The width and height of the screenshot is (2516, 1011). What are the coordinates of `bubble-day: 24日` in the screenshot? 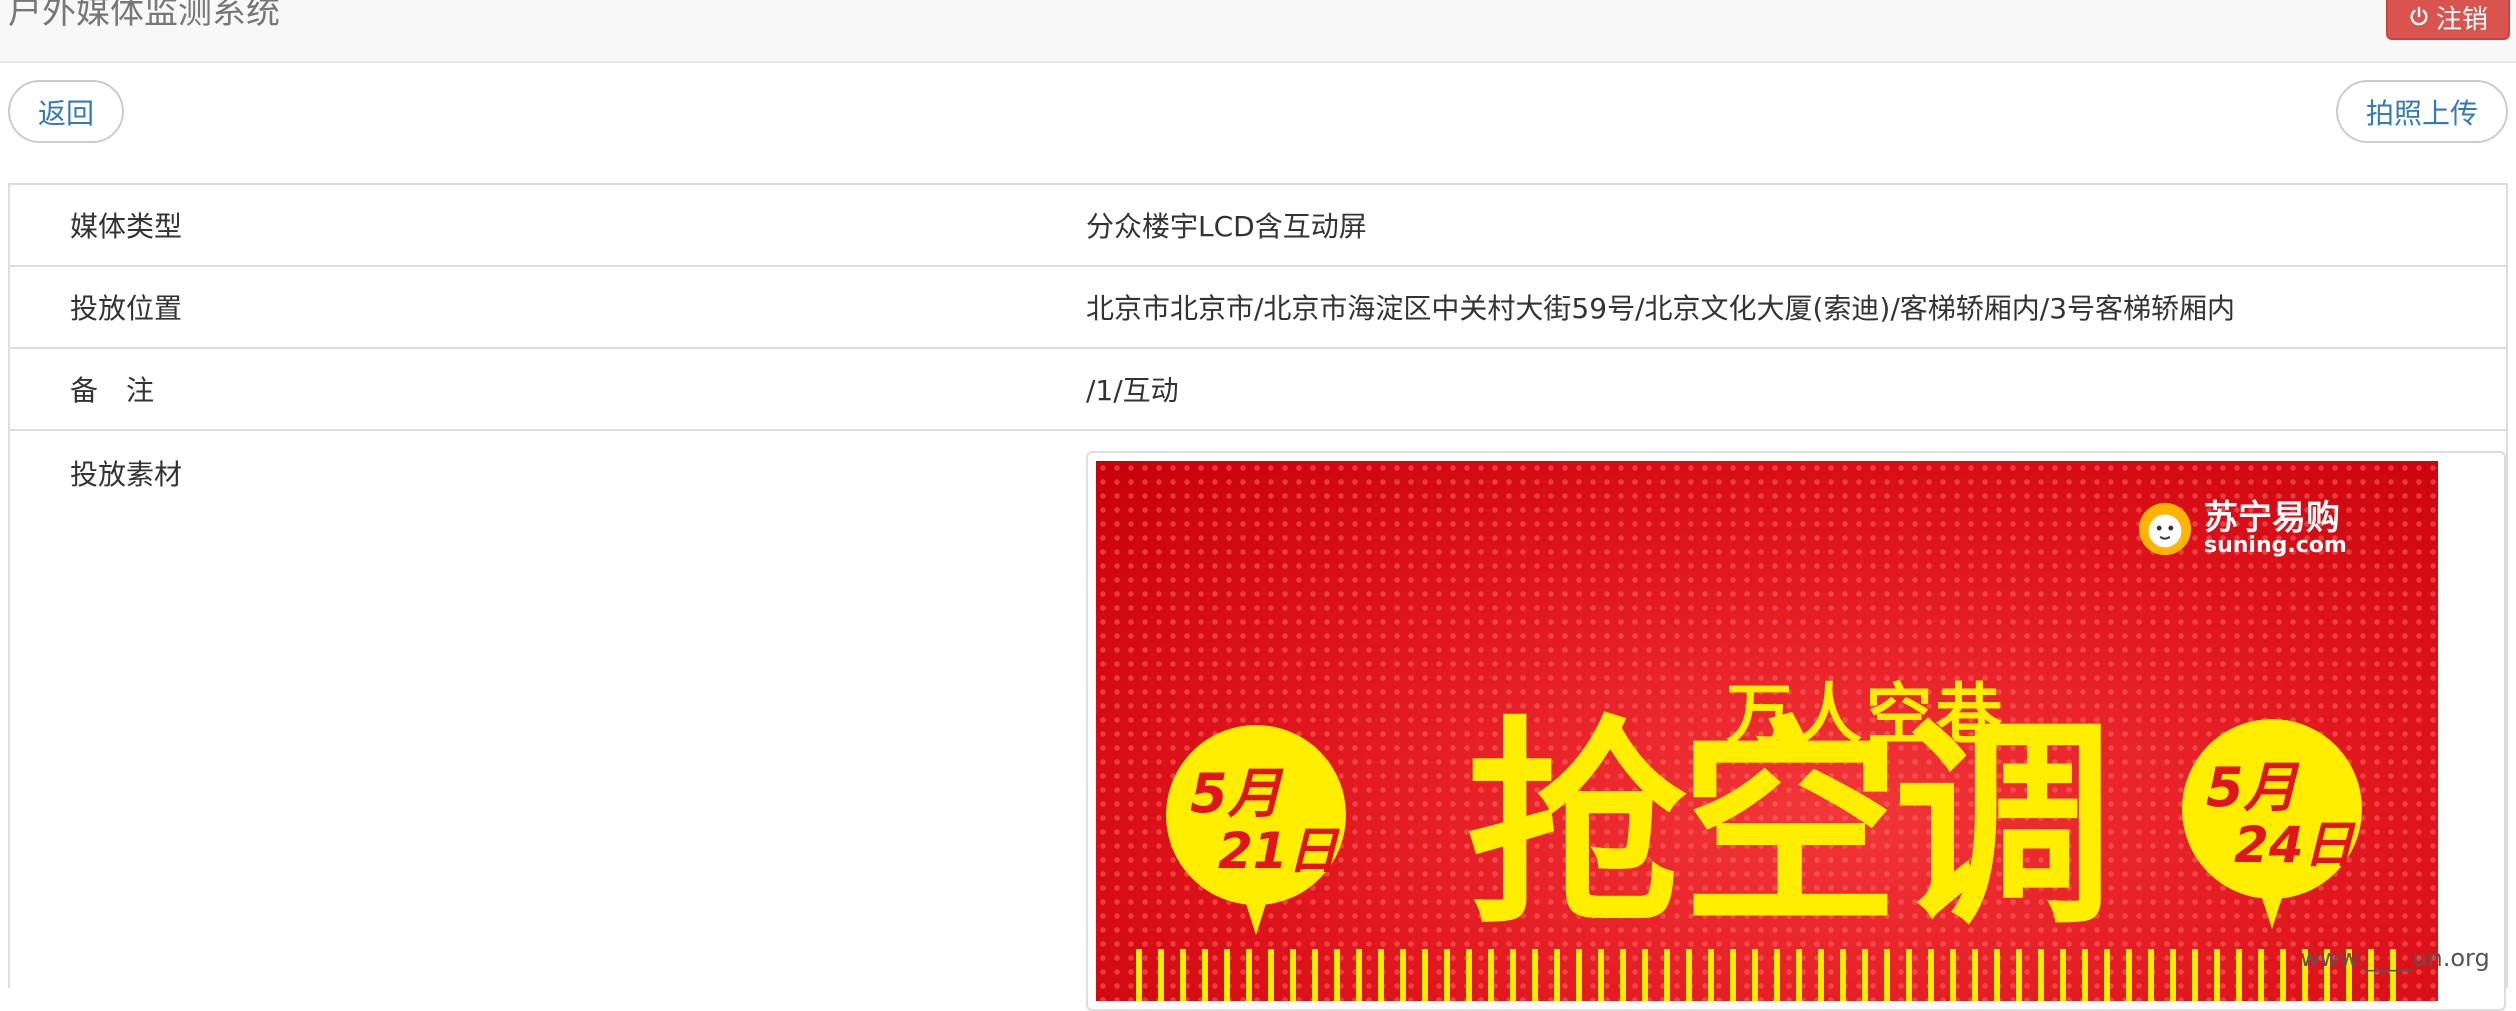 It's located at (2294, 845).